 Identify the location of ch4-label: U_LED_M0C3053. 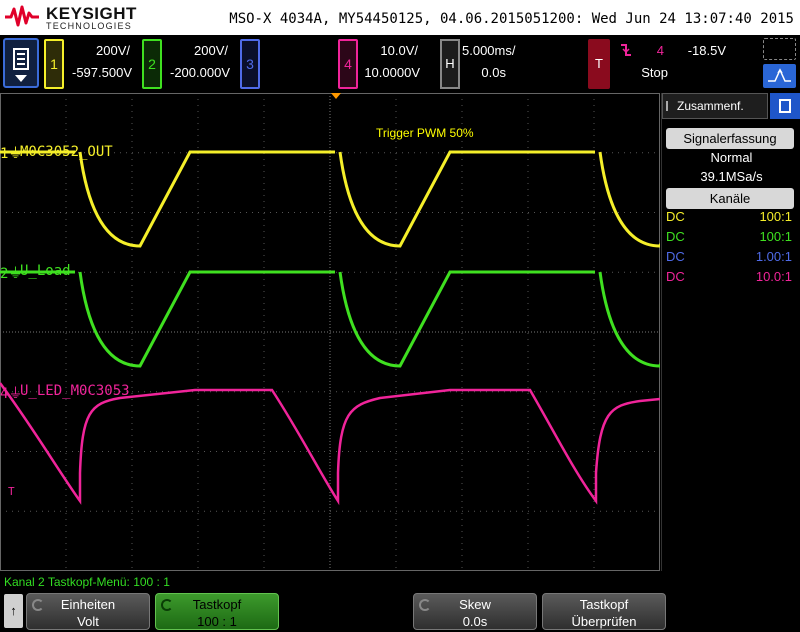
(75, 391).